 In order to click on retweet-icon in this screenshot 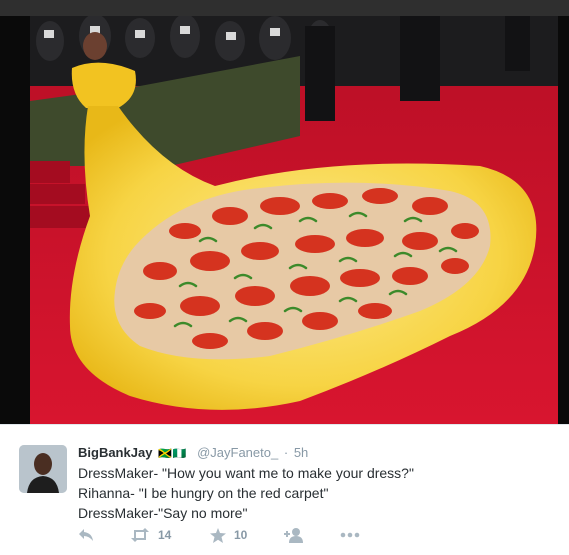, I will do `click(140, 535)`.